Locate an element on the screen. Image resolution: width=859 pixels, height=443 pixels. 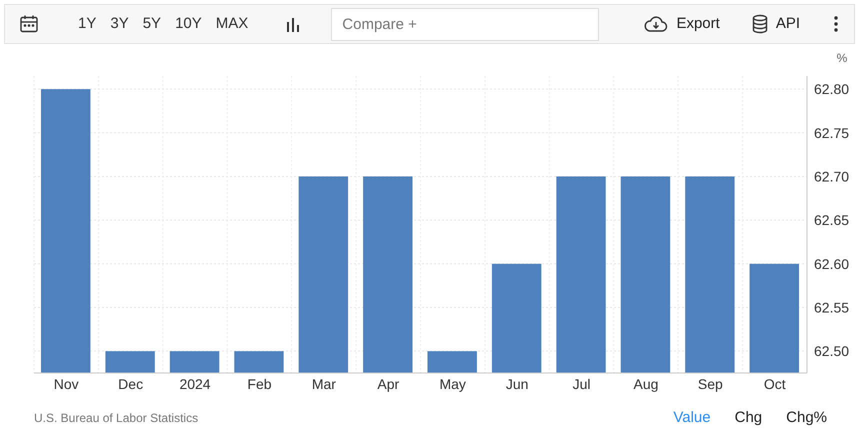
compare-field: Compare + is located at coordinates (465, 24).